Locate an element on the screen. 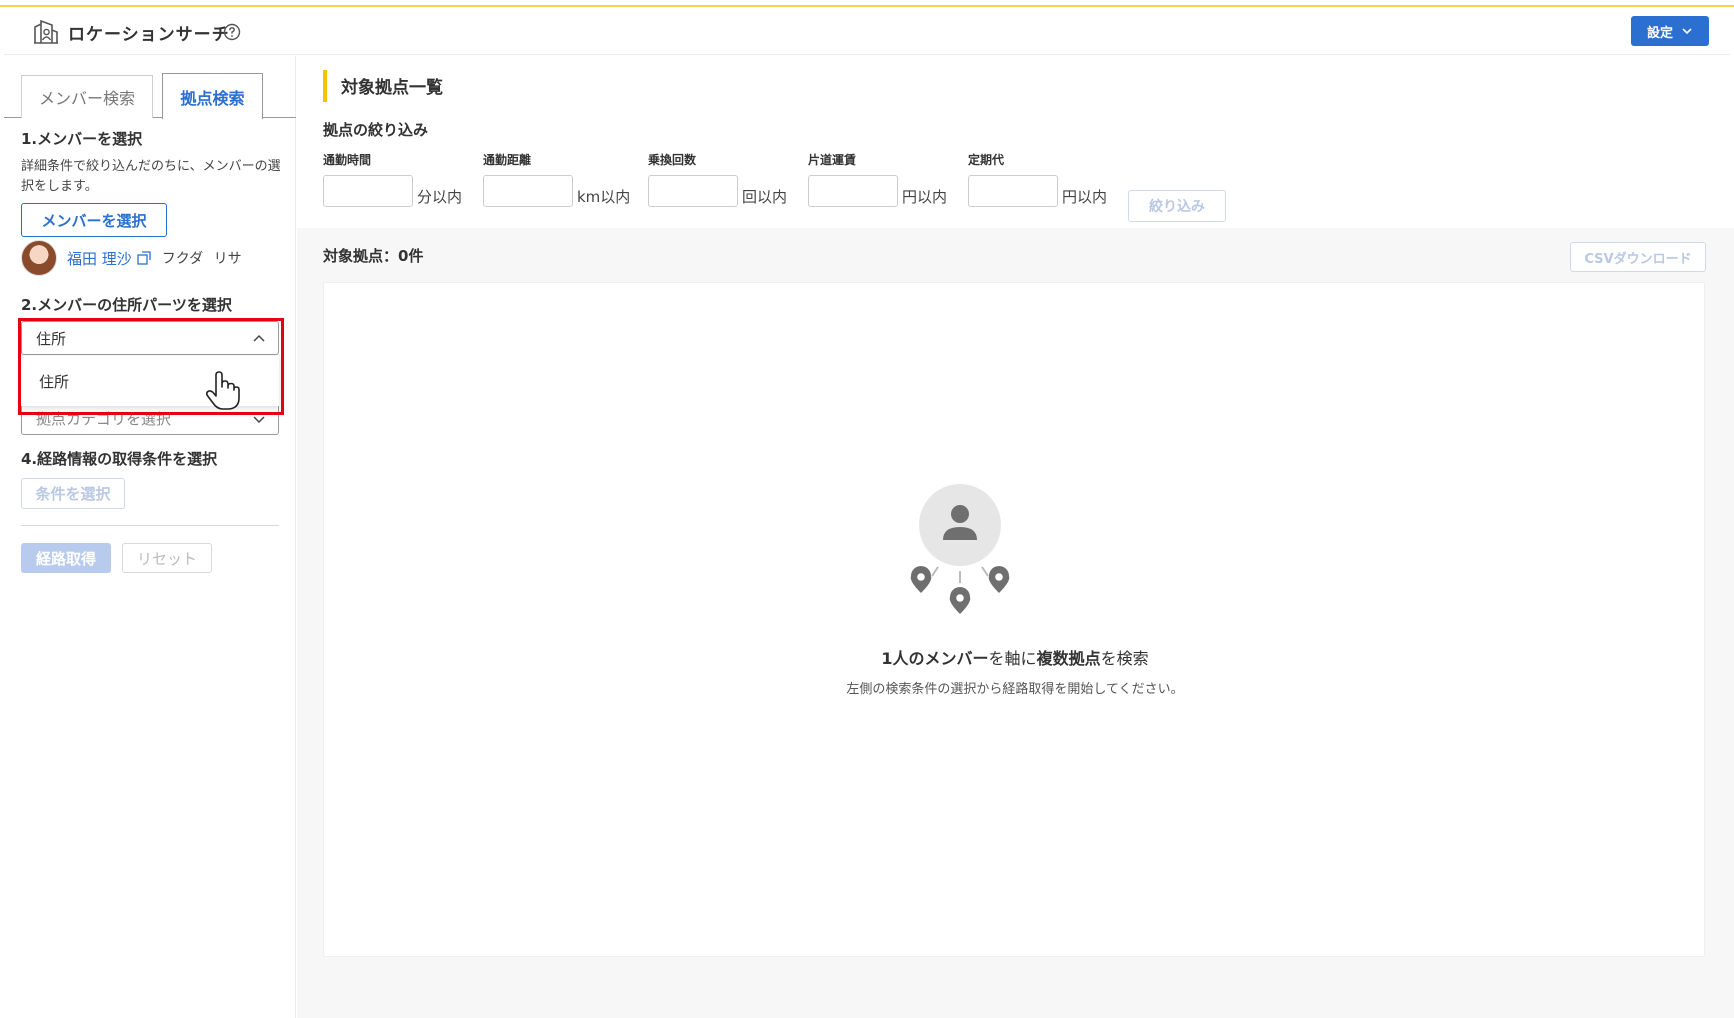  one-way-fare-input is located at coordinates (853, 191).